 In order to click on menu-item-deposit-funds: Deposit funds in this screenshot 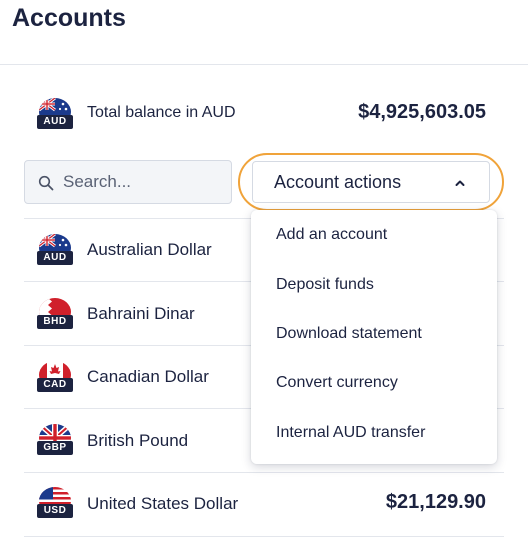, I will do `click(325, 285)`.